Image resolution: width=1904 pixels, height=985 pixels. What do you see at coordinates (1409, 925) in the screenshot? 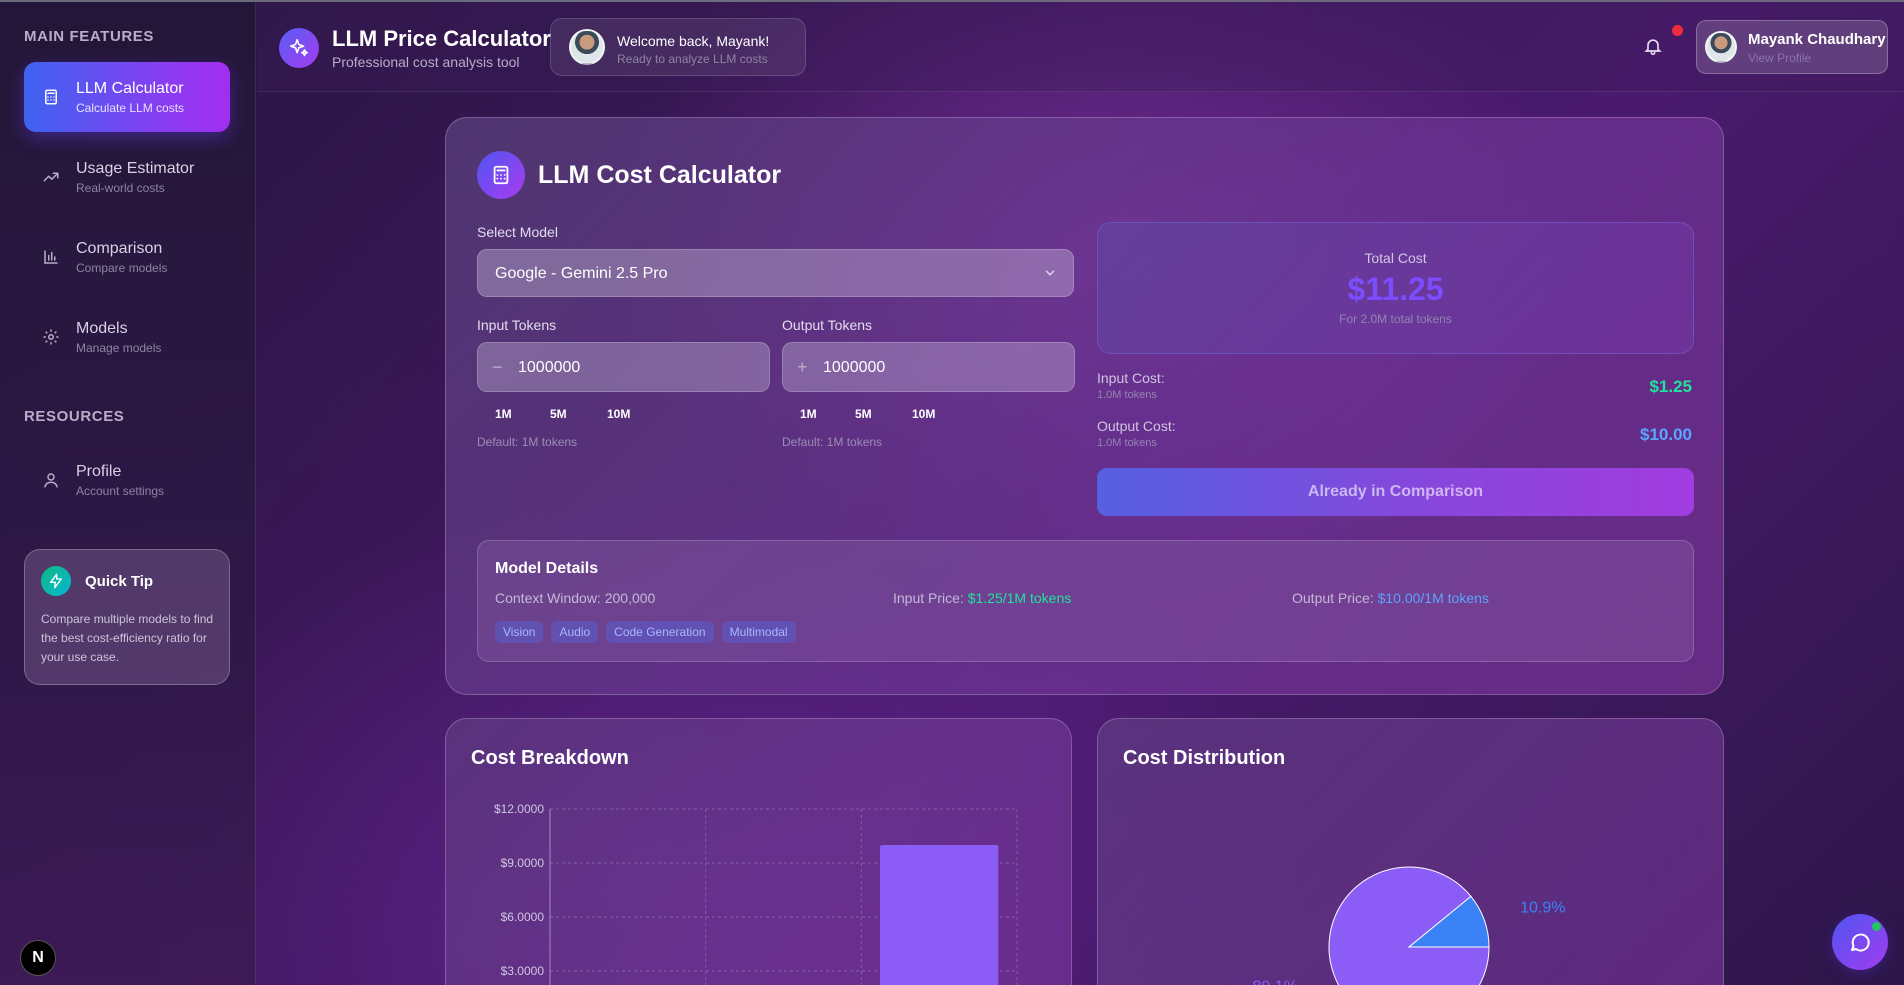
I see `cost-distribution-chart: 89.1% 10.9%` at bounding box center [1409, 925].